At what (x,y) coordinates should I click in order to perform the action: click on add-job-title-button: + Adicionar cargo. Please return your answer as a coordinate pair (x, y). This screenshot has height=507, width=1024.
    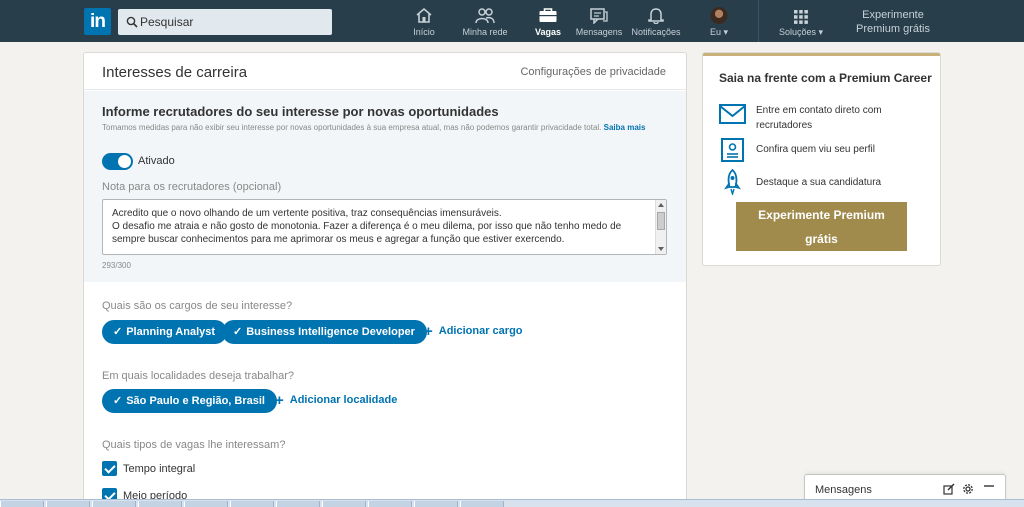
    Looking at the image, I should click on (473, 331).